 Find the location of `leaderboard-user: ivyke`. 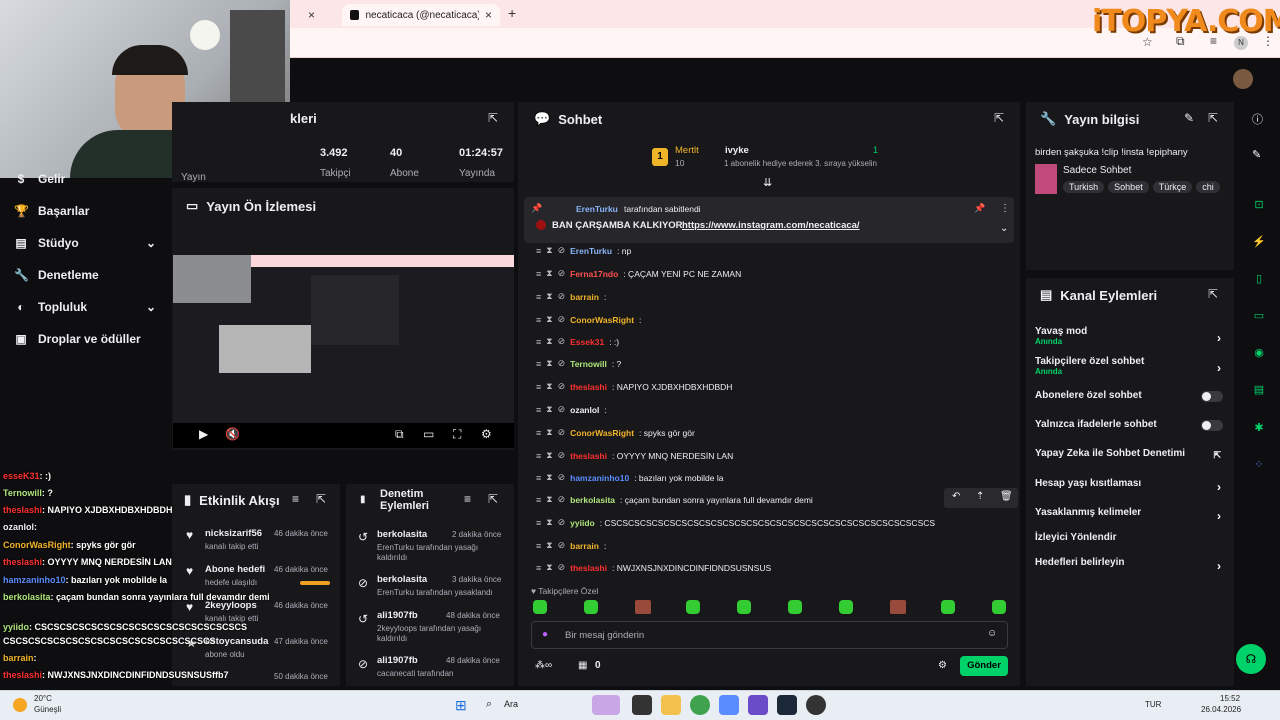

leaderboard-user: ivyke is located at coordinates (737, 150).